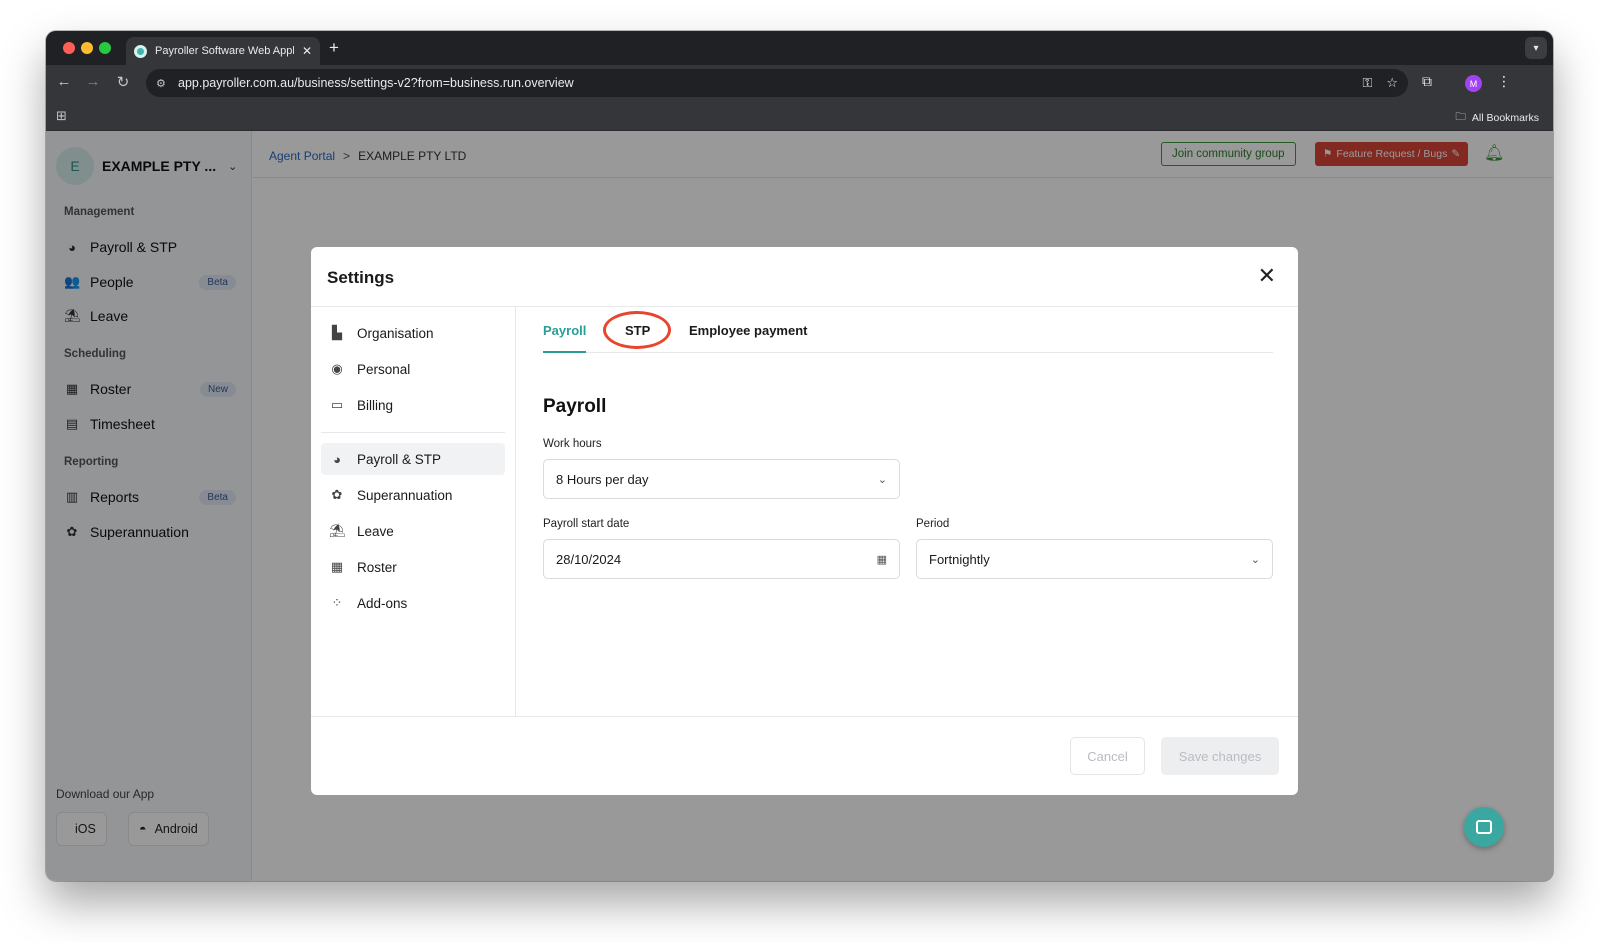 Image resolution: width=1600 pixels, height=942 pixels. I want to click on minimize-window-button, so click(87, 48).